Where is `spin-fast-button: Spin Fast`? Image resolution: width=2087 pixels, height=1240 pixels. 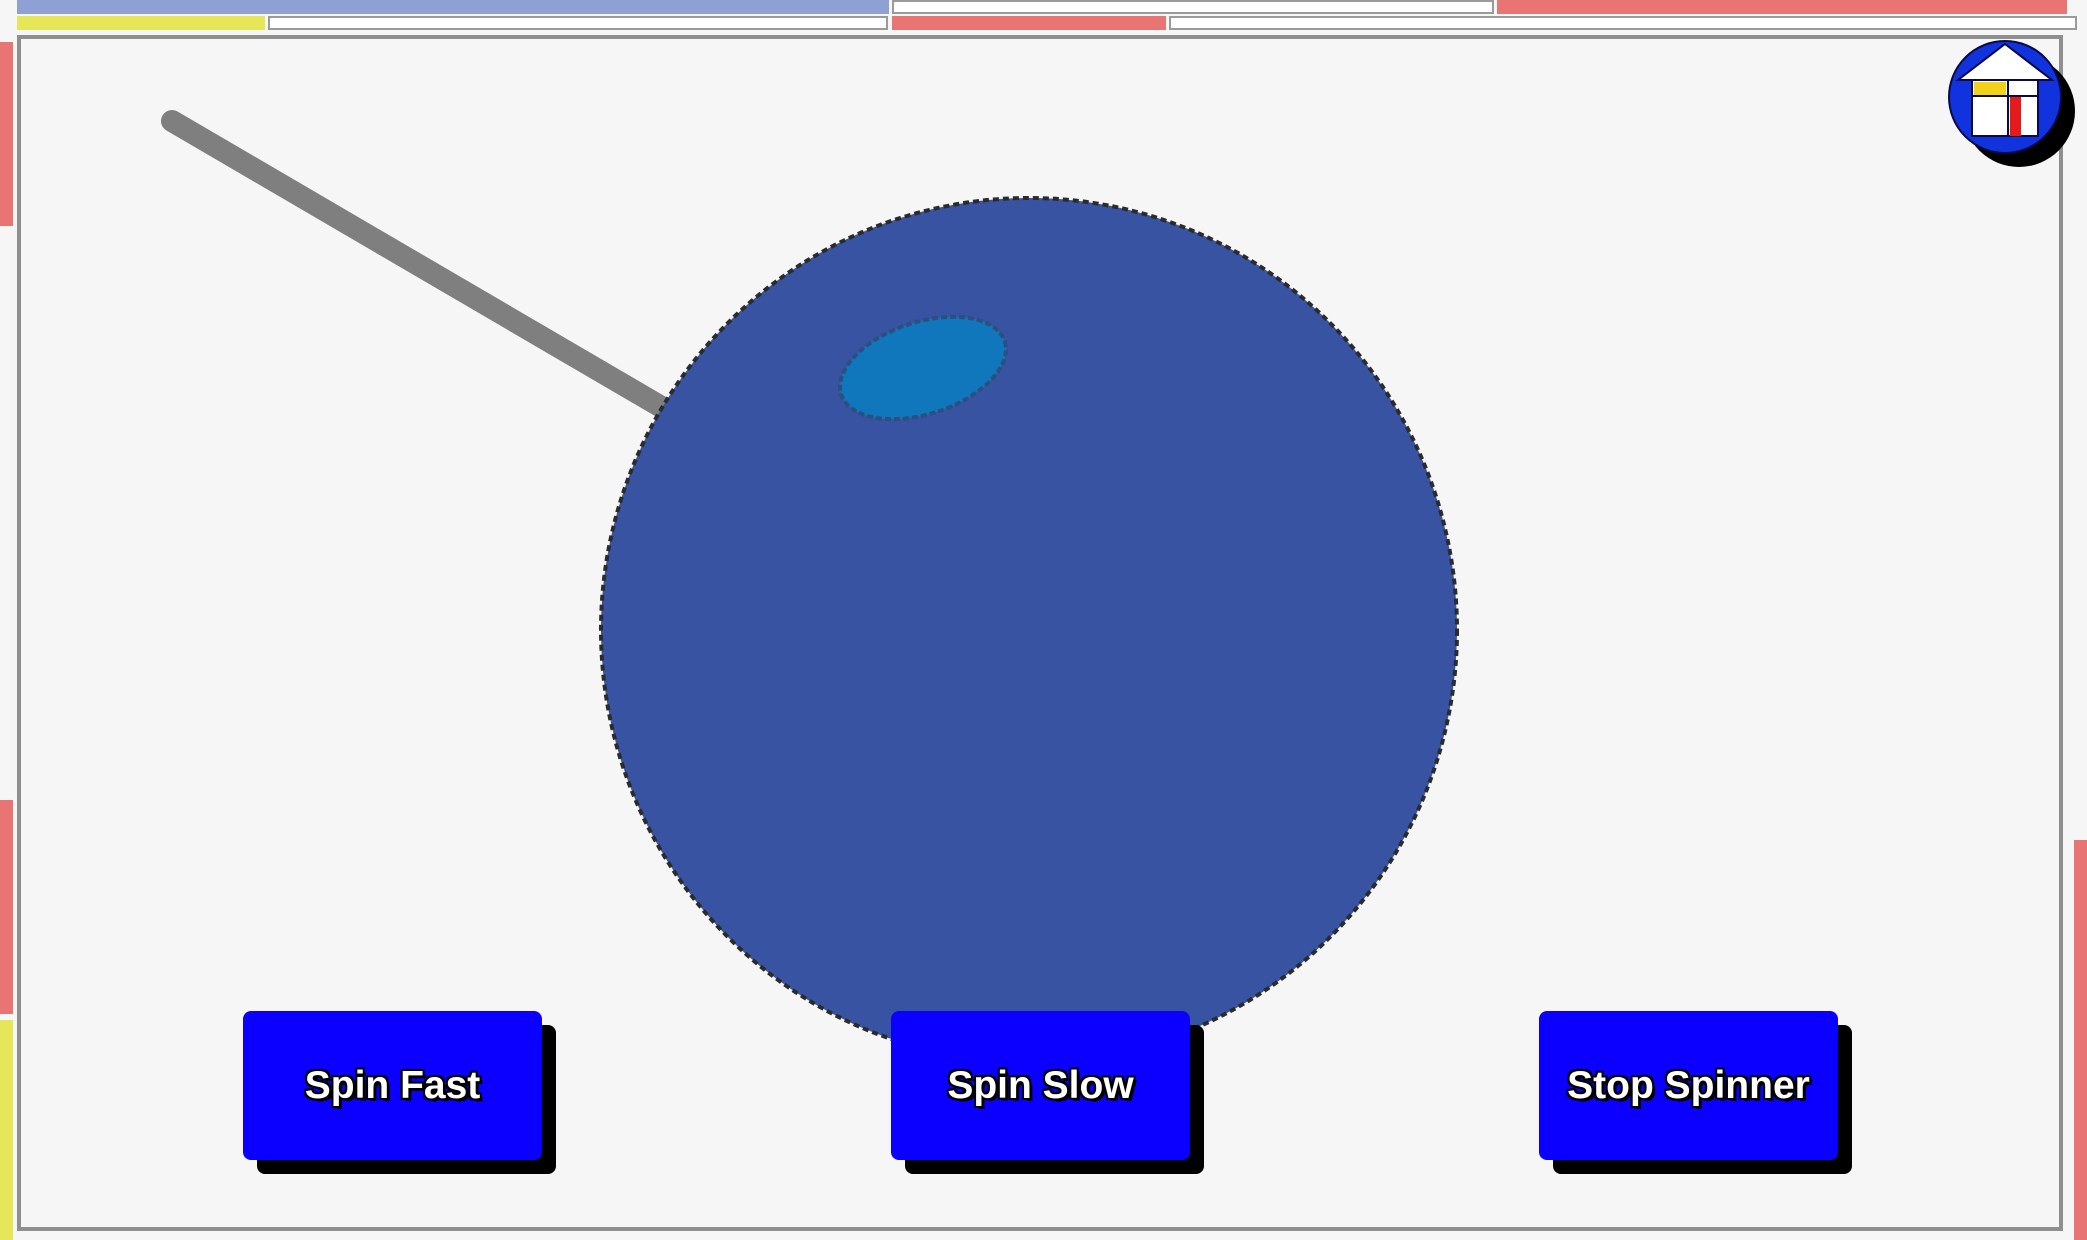 spin-fast-button: Spin Fast is located at coordinates (392, 1085).